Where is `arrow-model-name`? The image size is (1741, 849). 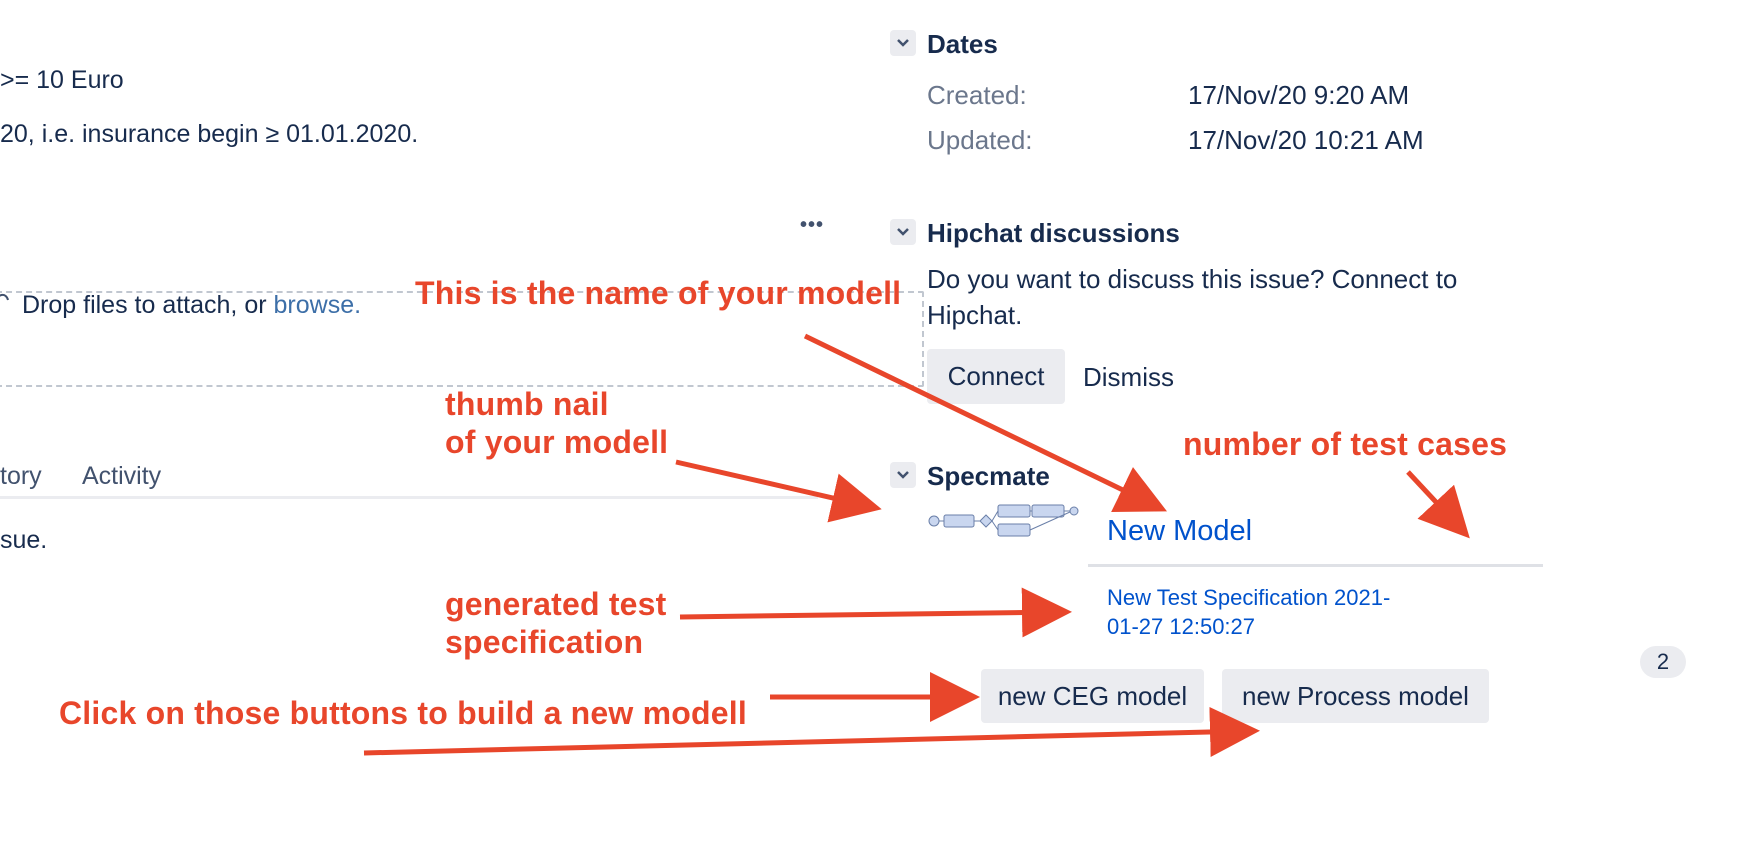
arrow-model-name is located at coordinates (985, 423).